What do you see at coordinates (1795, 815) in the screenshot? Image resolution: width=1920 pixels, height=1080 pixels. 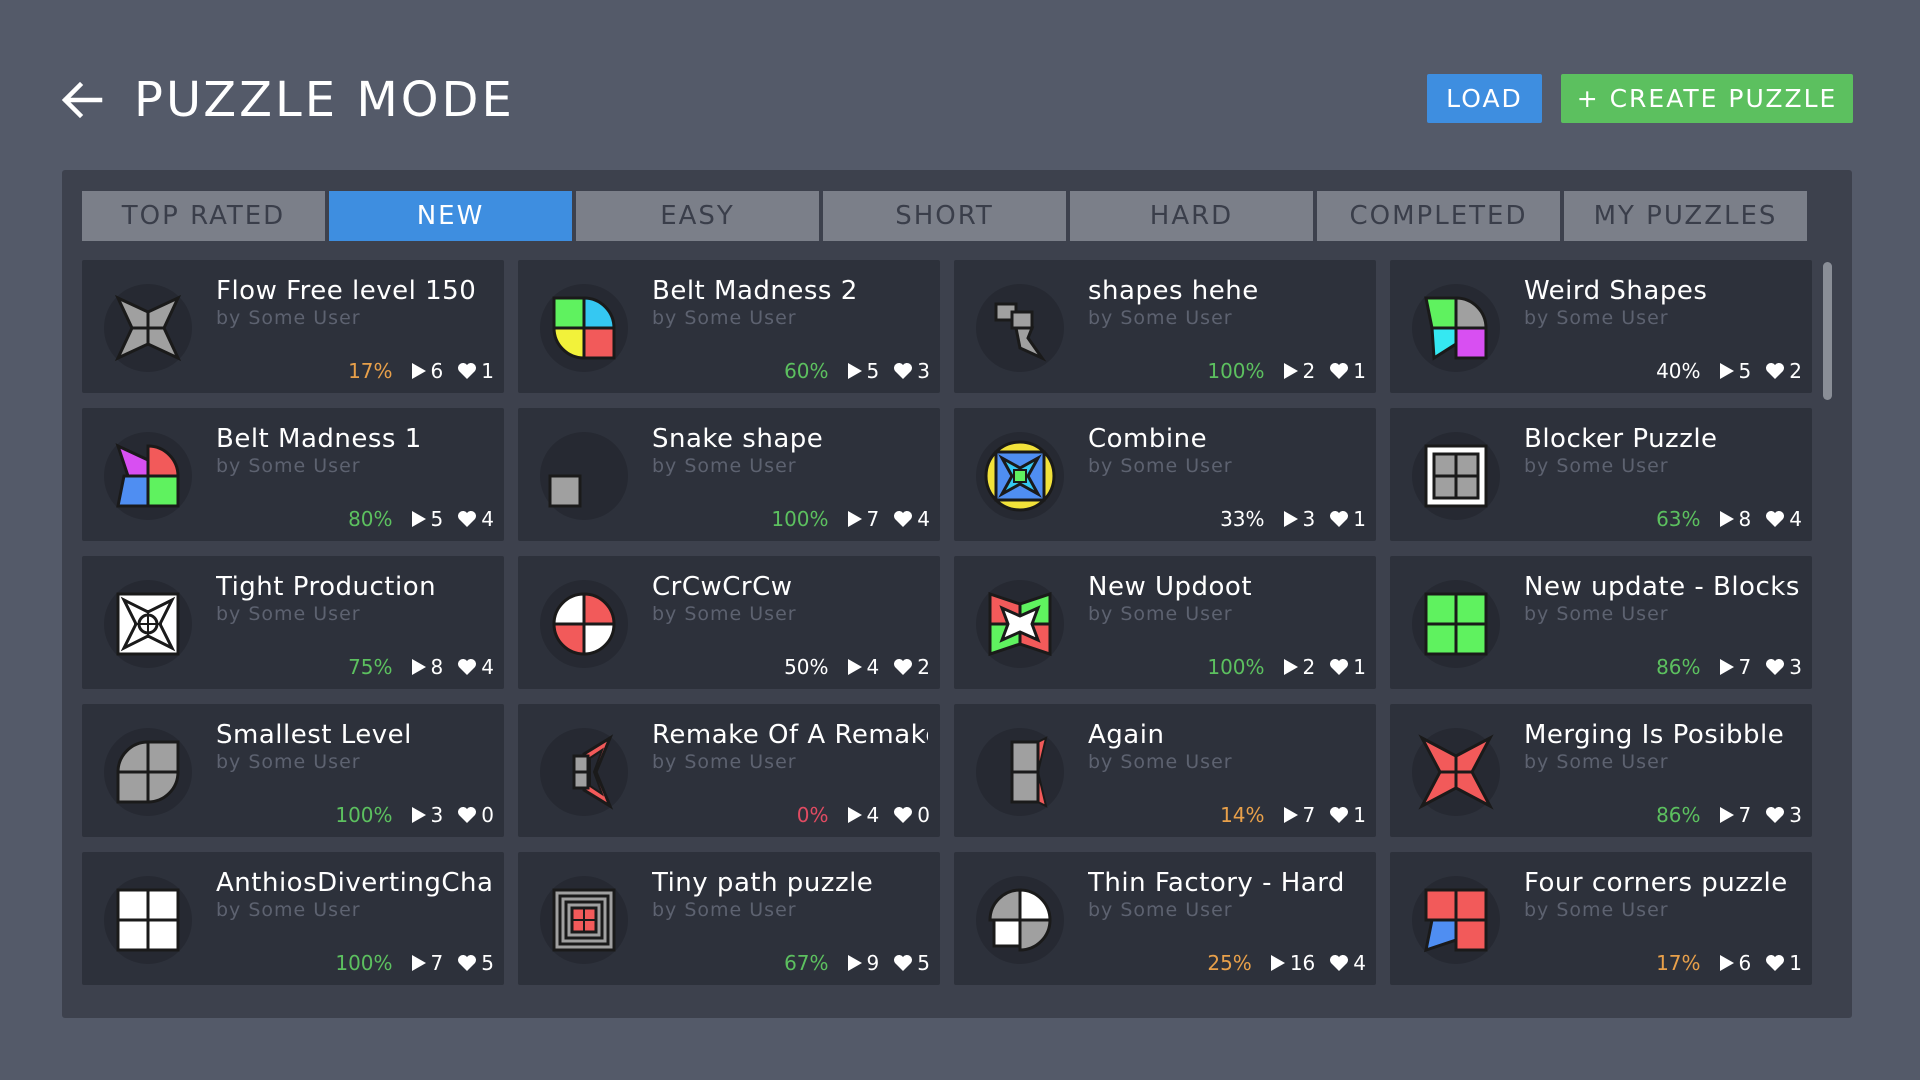 I see `like-count: 3` at bounding box center [1795, 815].